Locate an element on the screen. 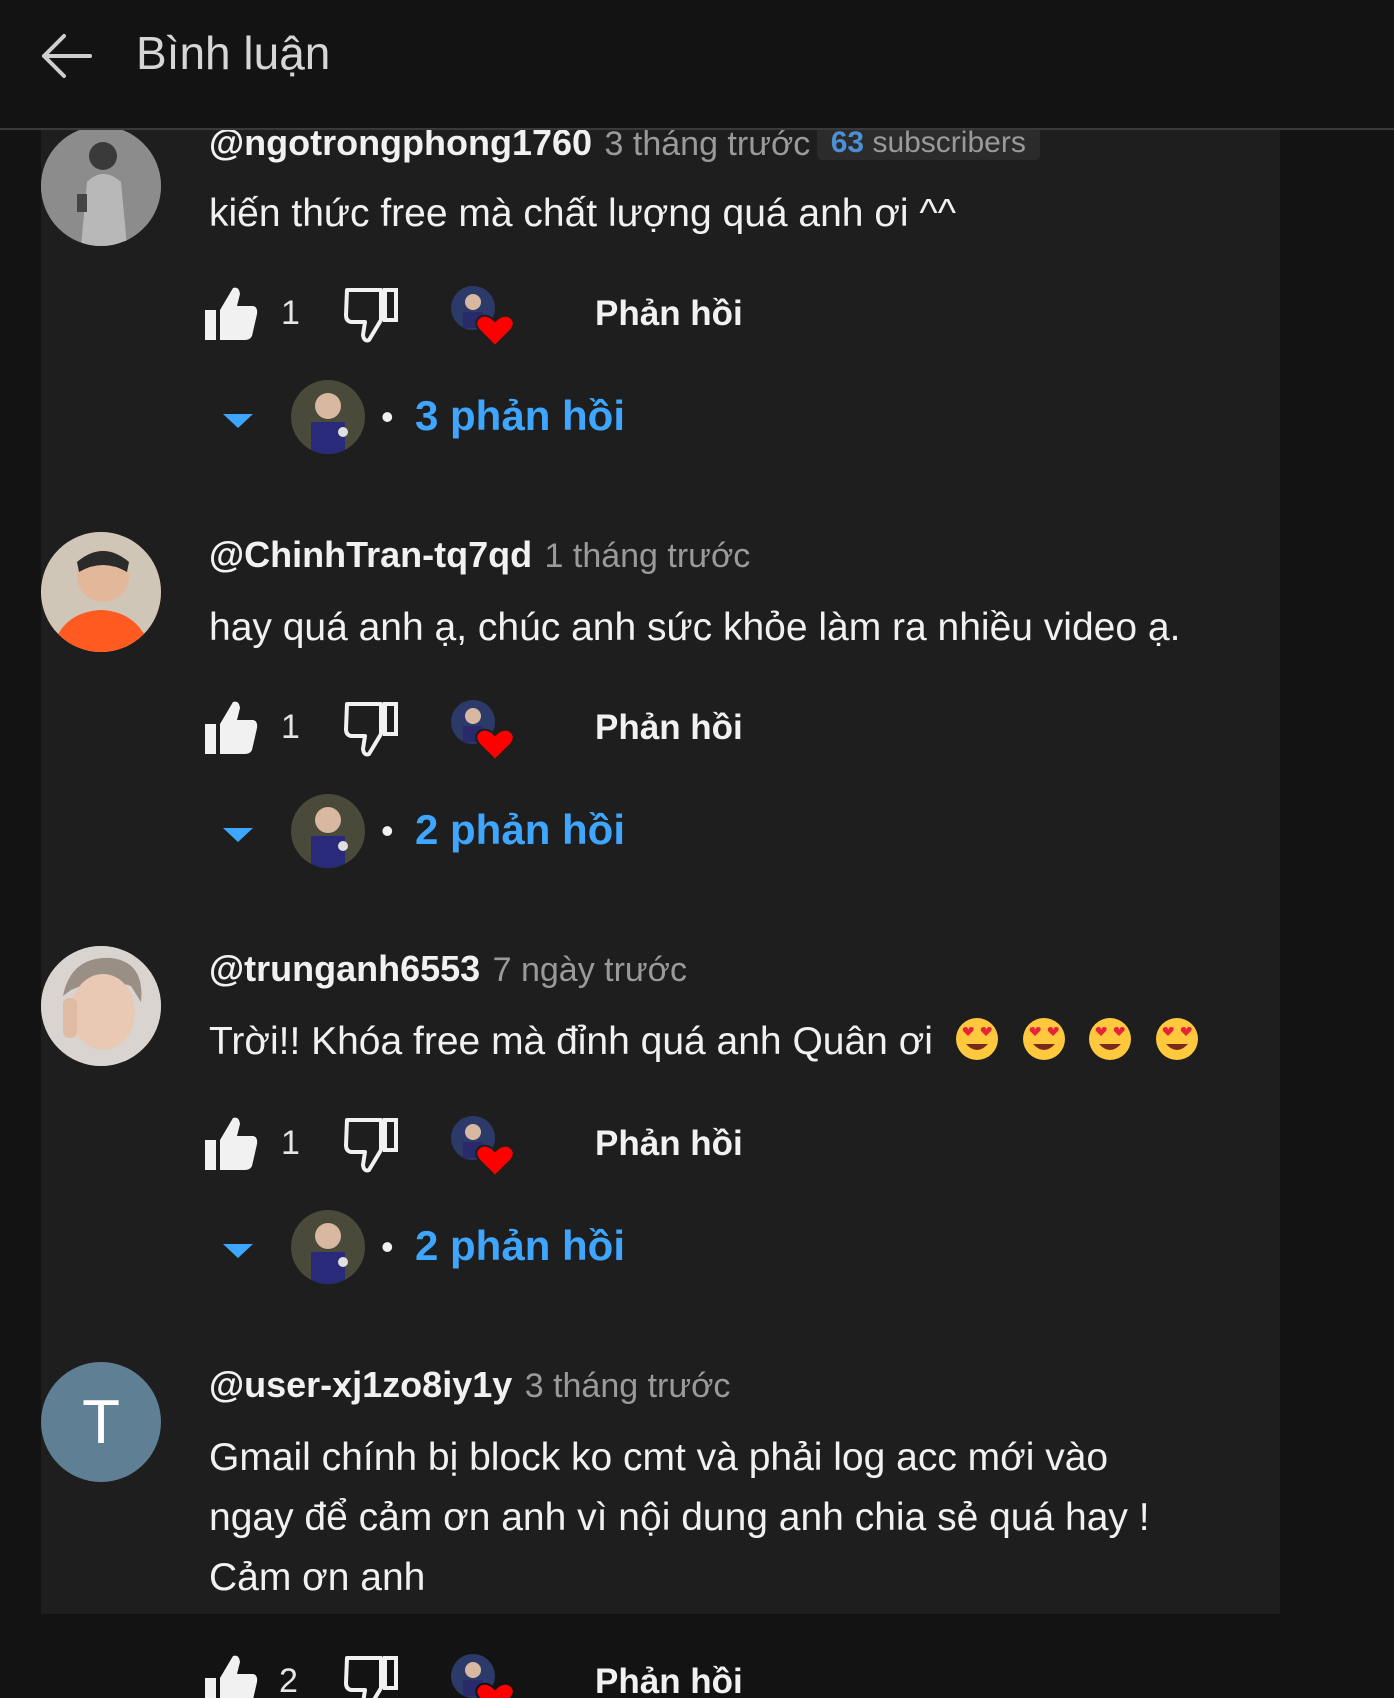 The width and height of the screenshot is (1394, 1698). comment-text: Trời!! Khóa free mà đỉnh quá anh Quân ơi is located at coordinates (739, 1042).